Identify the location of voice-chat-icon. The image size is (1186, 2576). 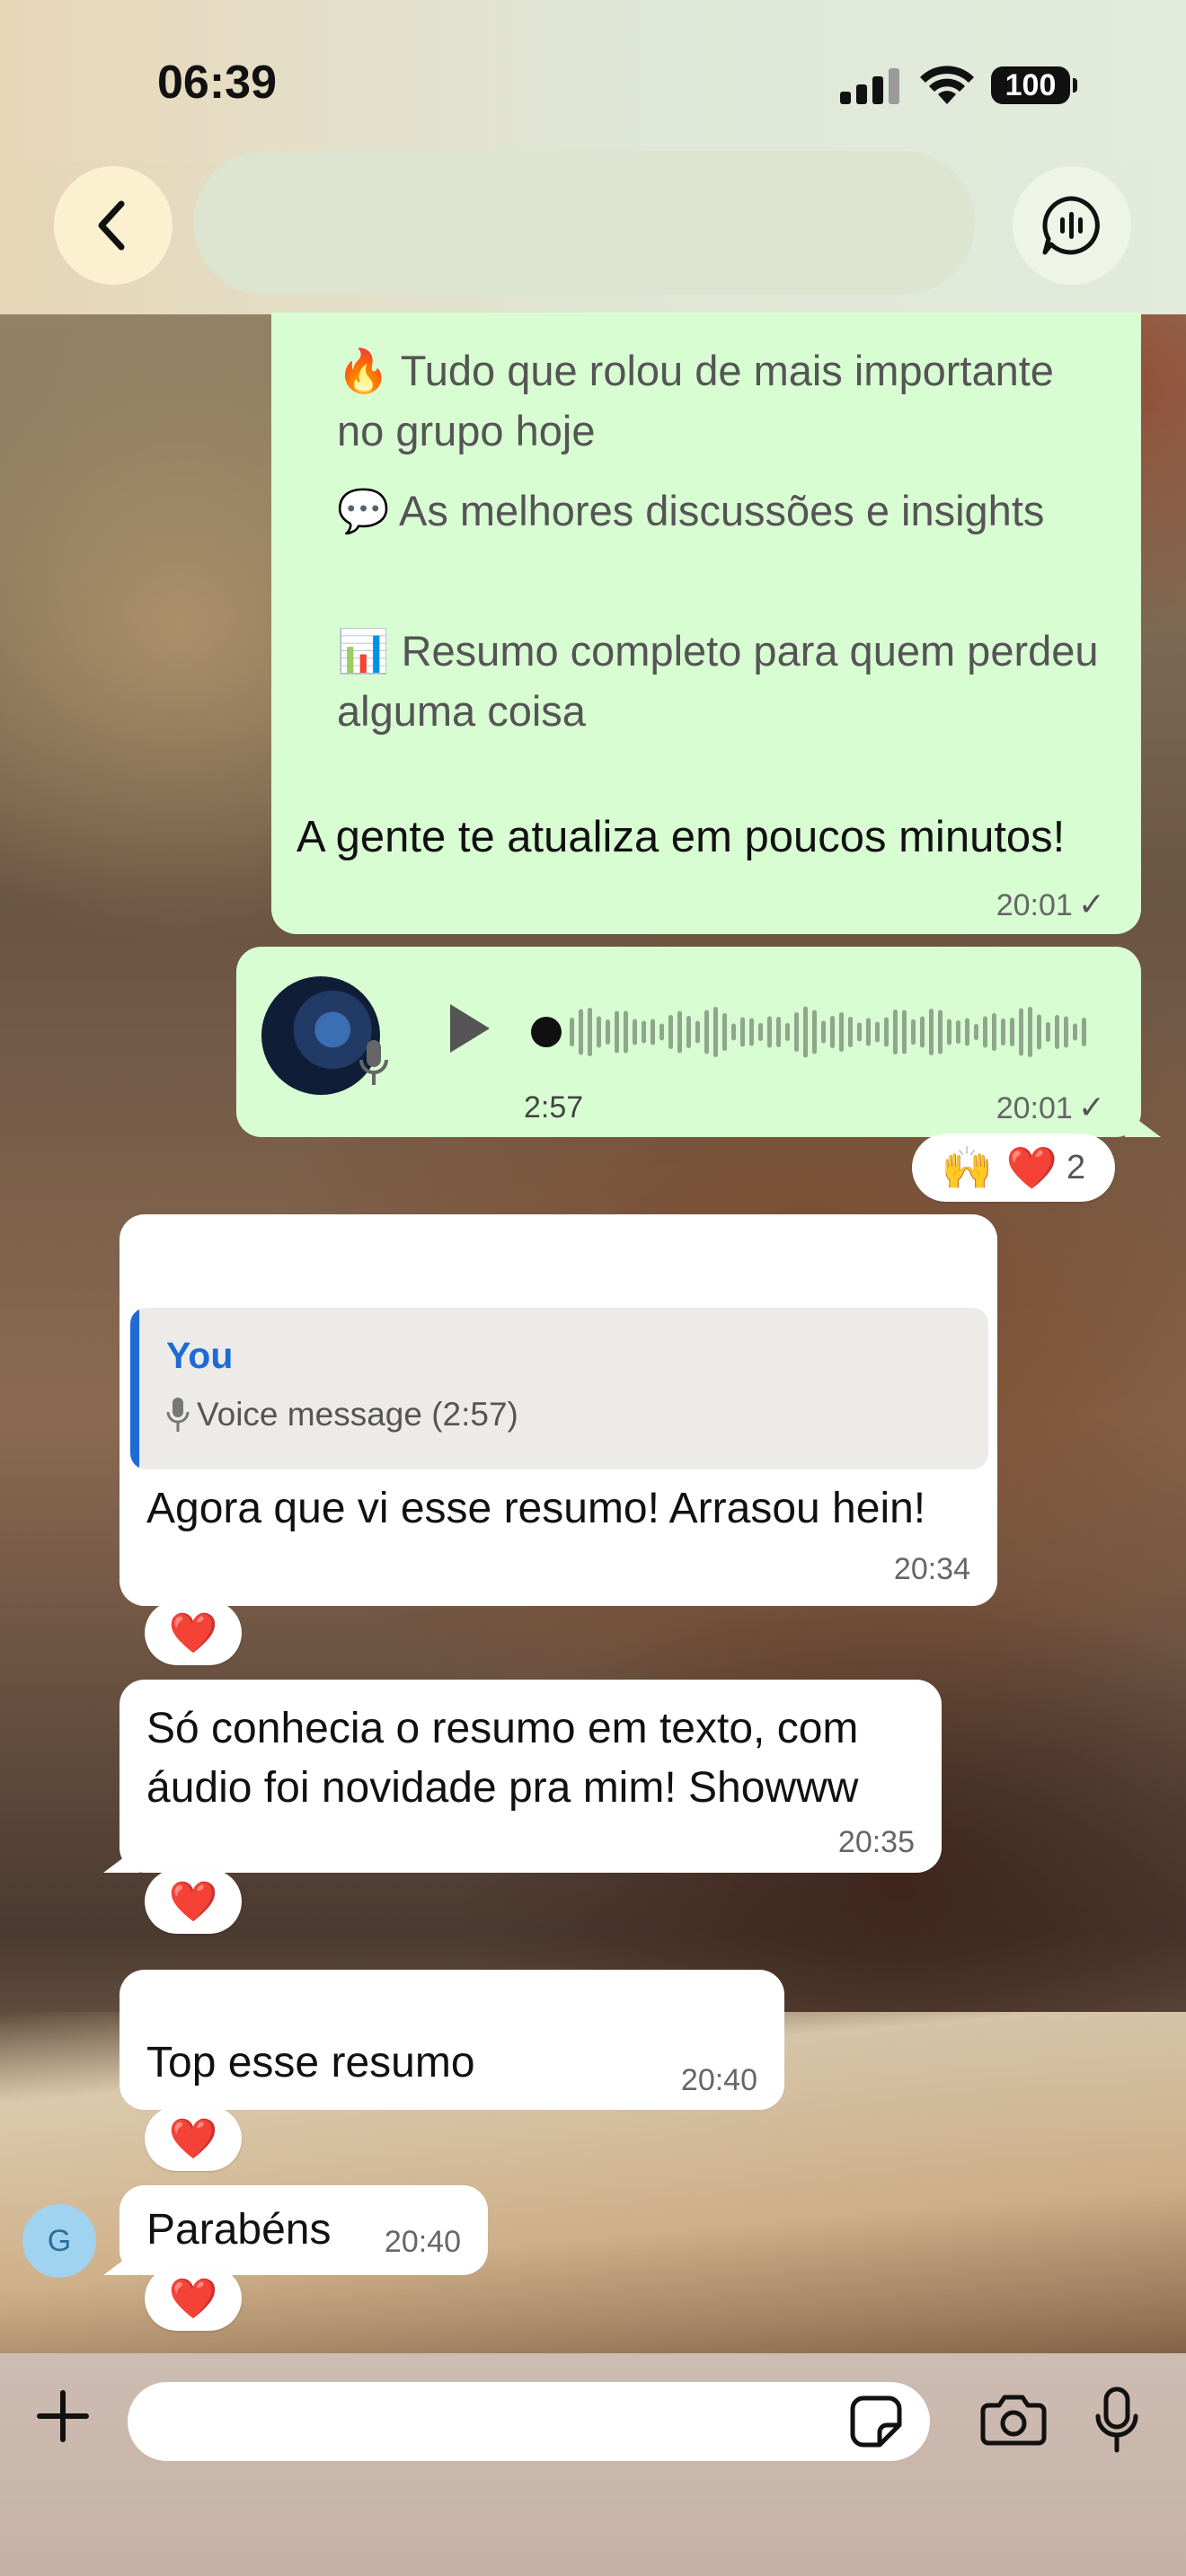
(1071, 225).